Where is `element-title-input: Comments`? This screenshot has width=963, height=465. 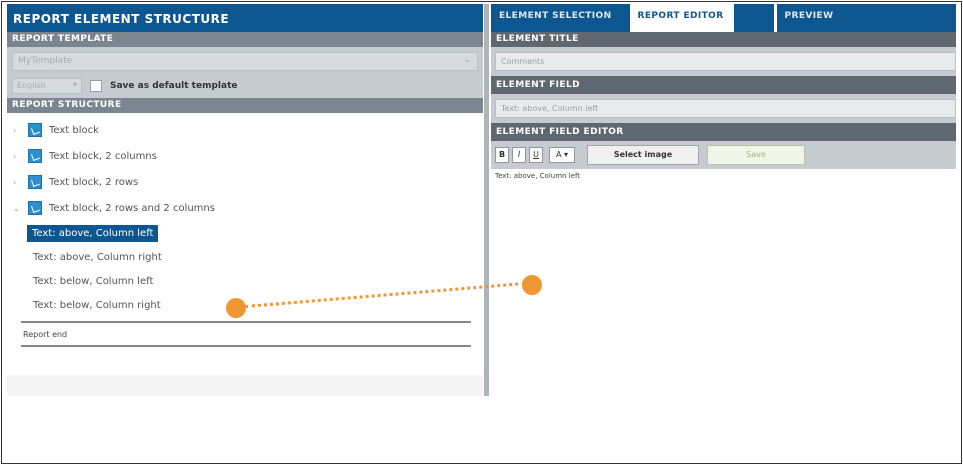 element-title-input: Comments is located at coordinates (725, 61).